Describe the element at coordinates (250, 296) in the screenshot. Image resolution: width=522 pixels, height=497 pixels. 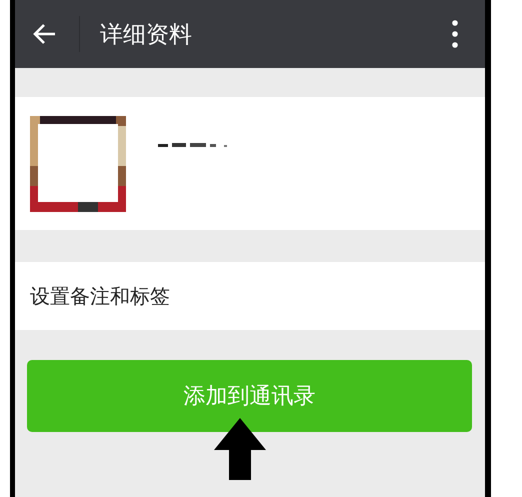
I see `remark-row: 设置备注和标签` at that location.